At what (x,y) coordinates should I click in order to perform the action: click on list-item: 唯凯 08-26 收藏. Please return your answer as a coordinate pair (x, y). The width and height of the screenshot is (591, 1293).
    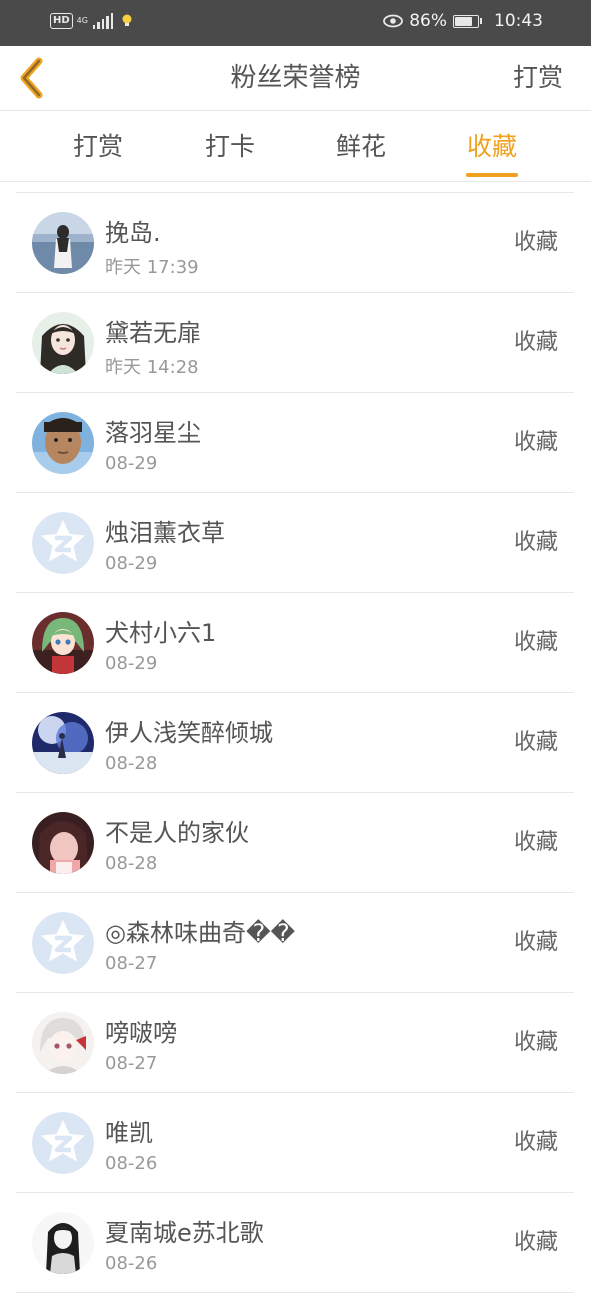
    Looking at the image, I should click on (295, 1143).